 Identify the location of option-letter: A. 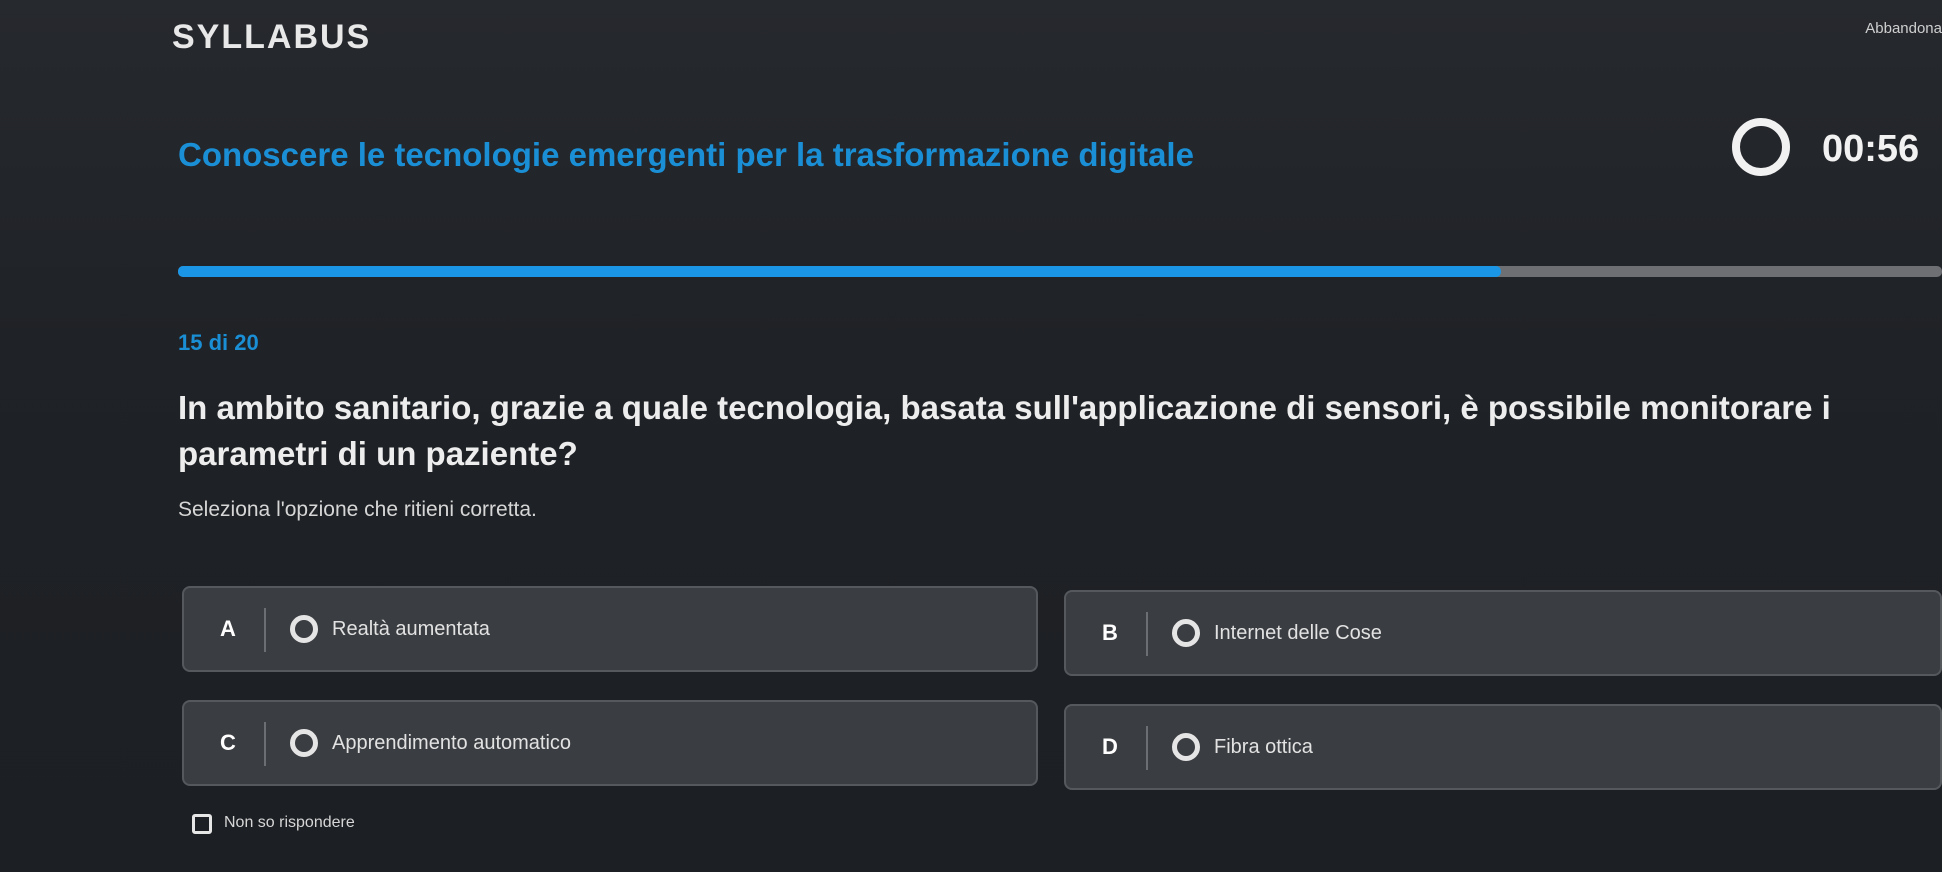
(228, 628).